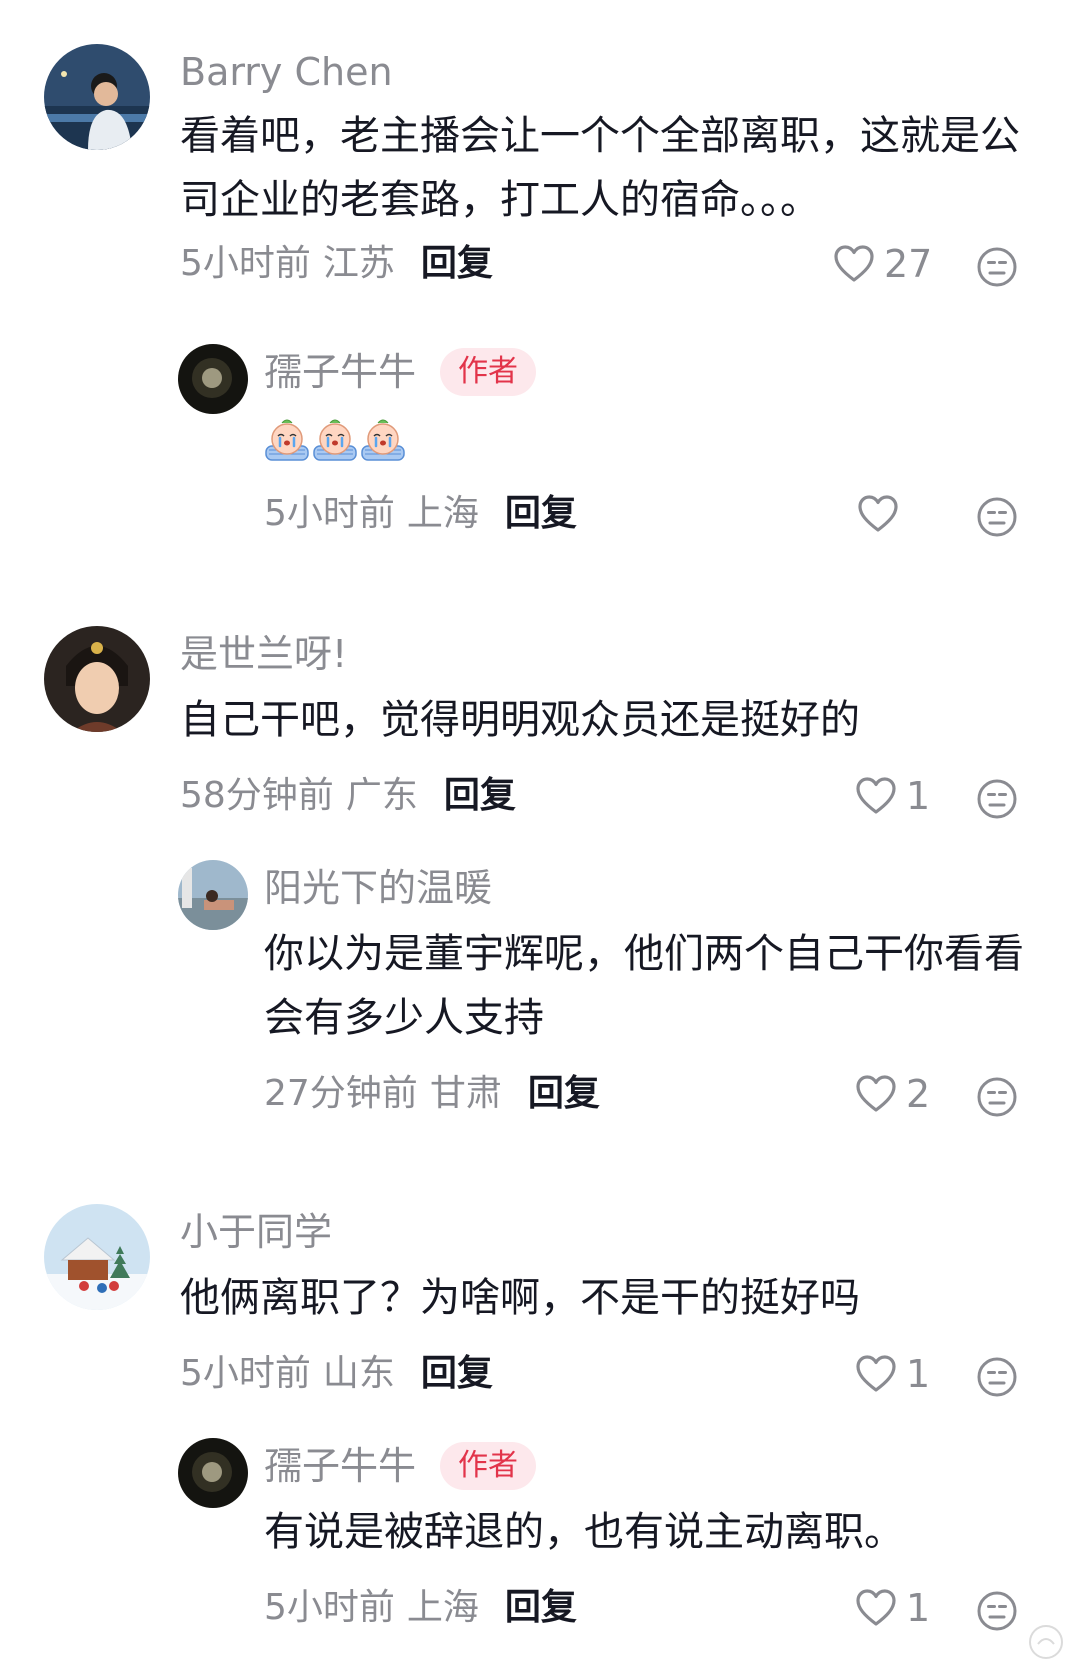 Image resolution: width=1080 pixels, height=1668 pixels. I want to click on like-count: 27, so click(908, 264).